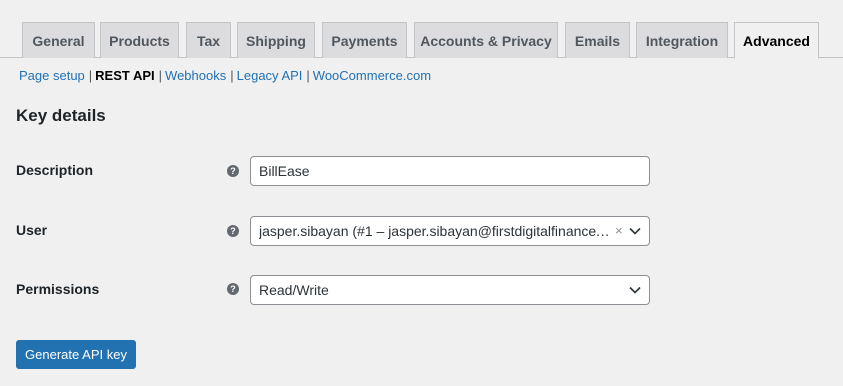 Image resolution: width=843 pixels, height=386 pixels. I want to click on tab-payments: Payments, so click(364, 40).